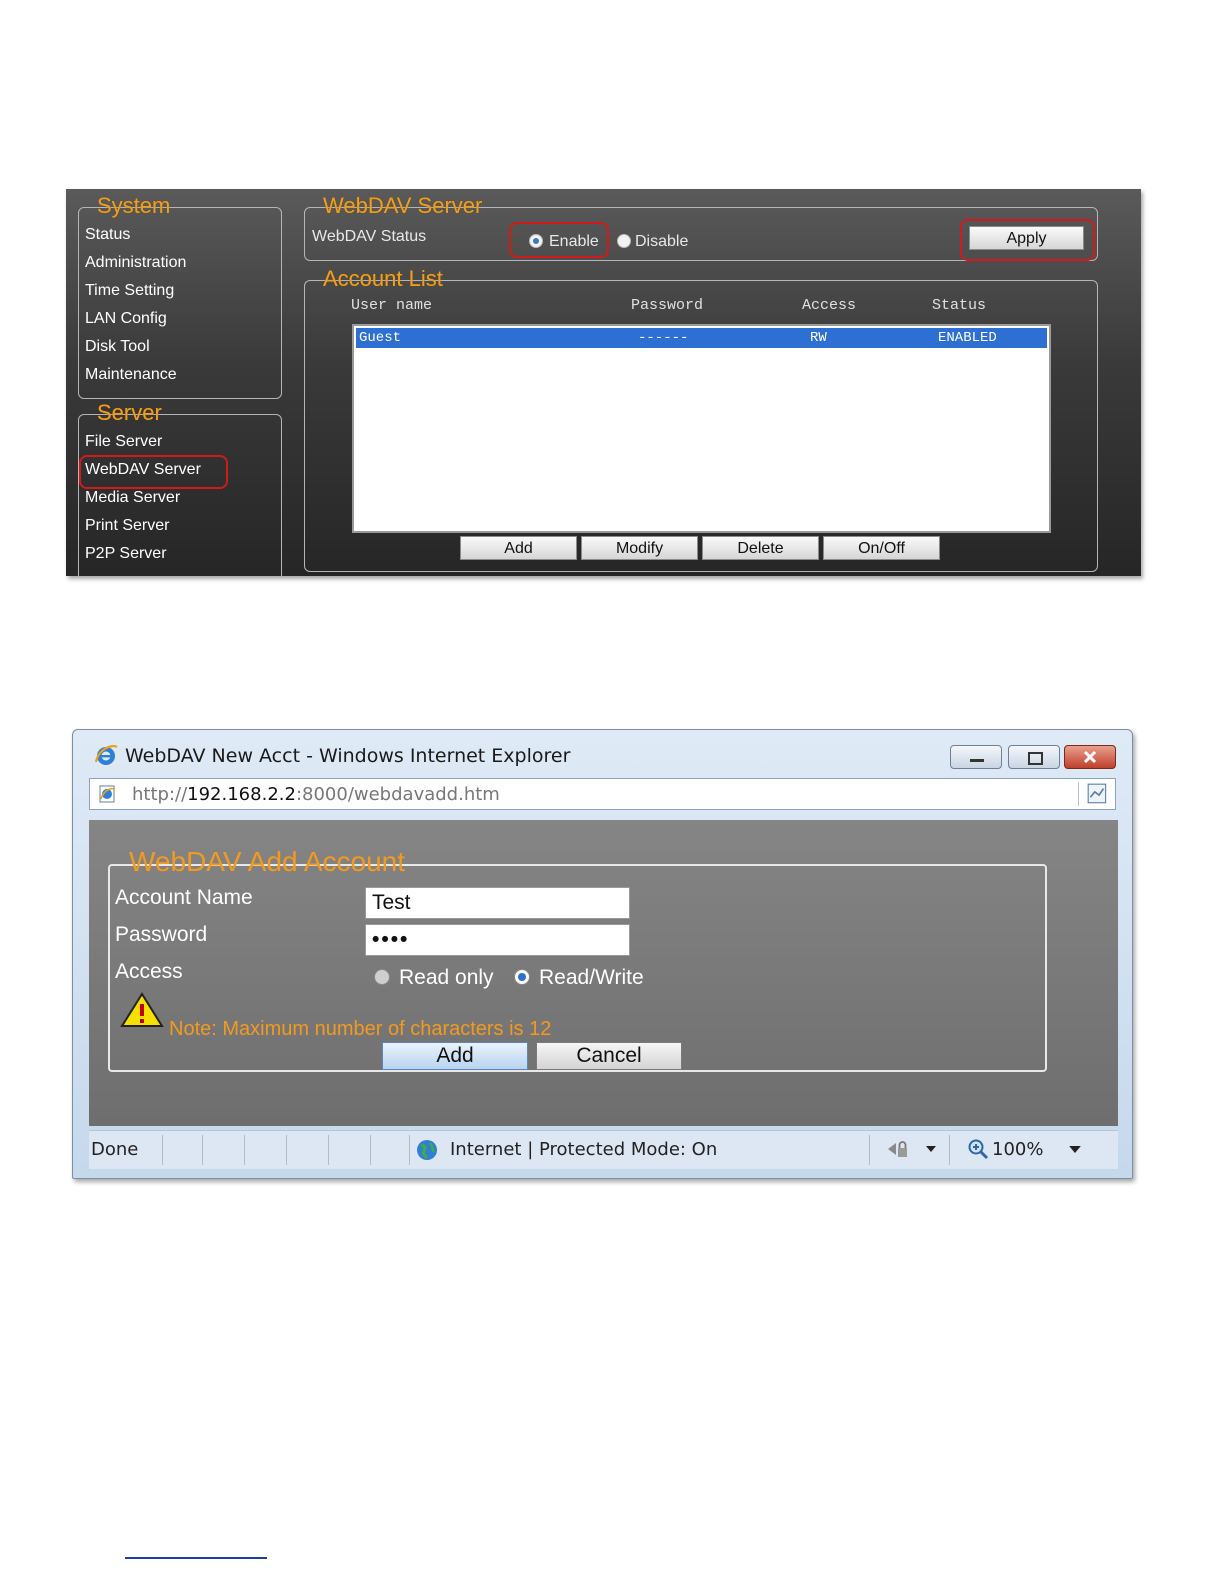 The width and height of the screenshot is (1224, 1584). I want to click on footnote-rule, so click(196, 1558).